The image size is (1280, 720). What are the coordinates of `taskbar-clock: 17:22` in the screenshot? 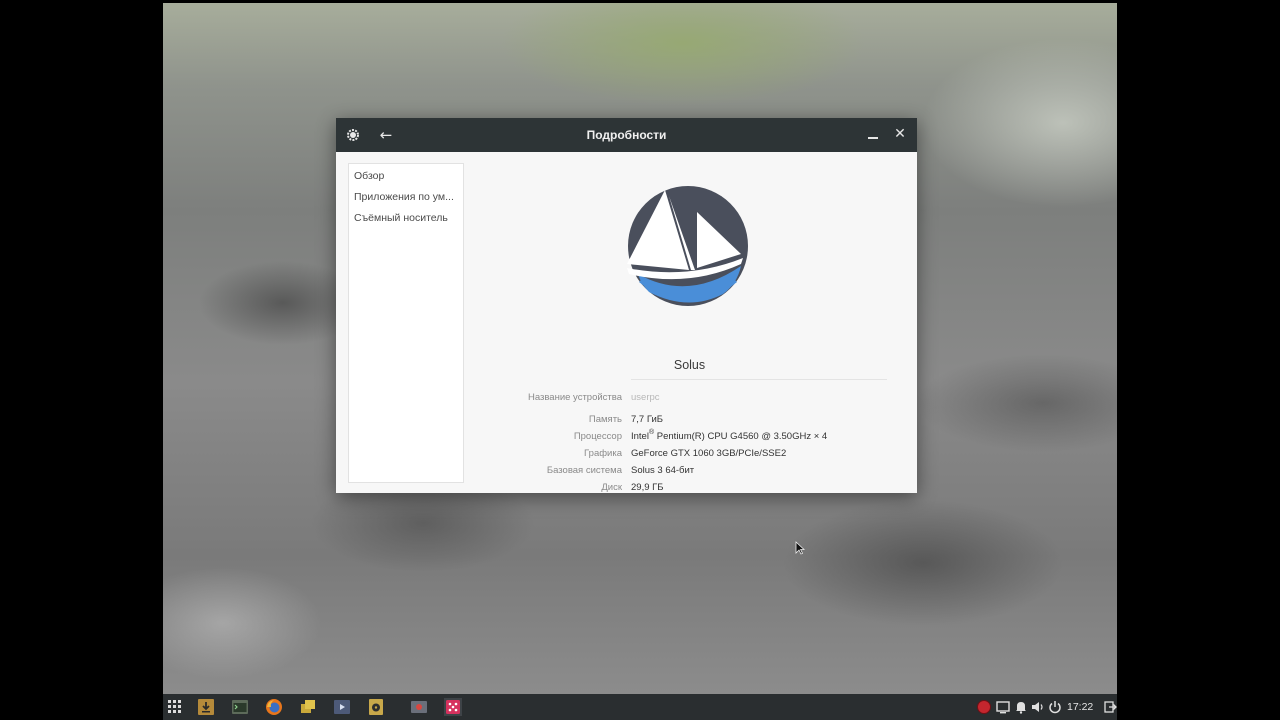 It's located at (1080, 707).